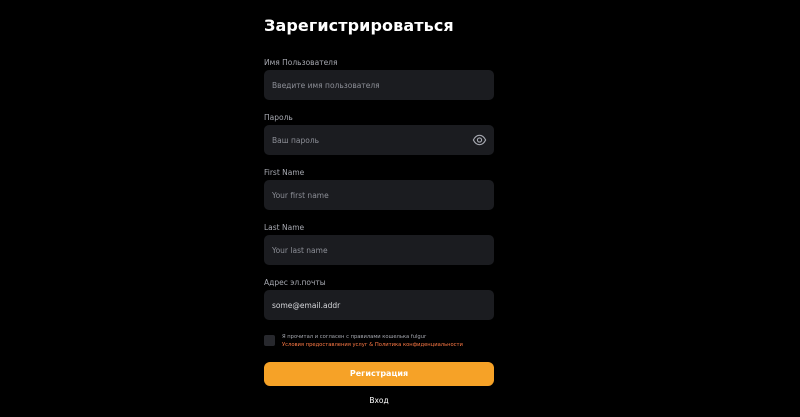 The image size is (800, 417). I want to click on terms-link: Условия предоставления услуг, so click(325, 345).